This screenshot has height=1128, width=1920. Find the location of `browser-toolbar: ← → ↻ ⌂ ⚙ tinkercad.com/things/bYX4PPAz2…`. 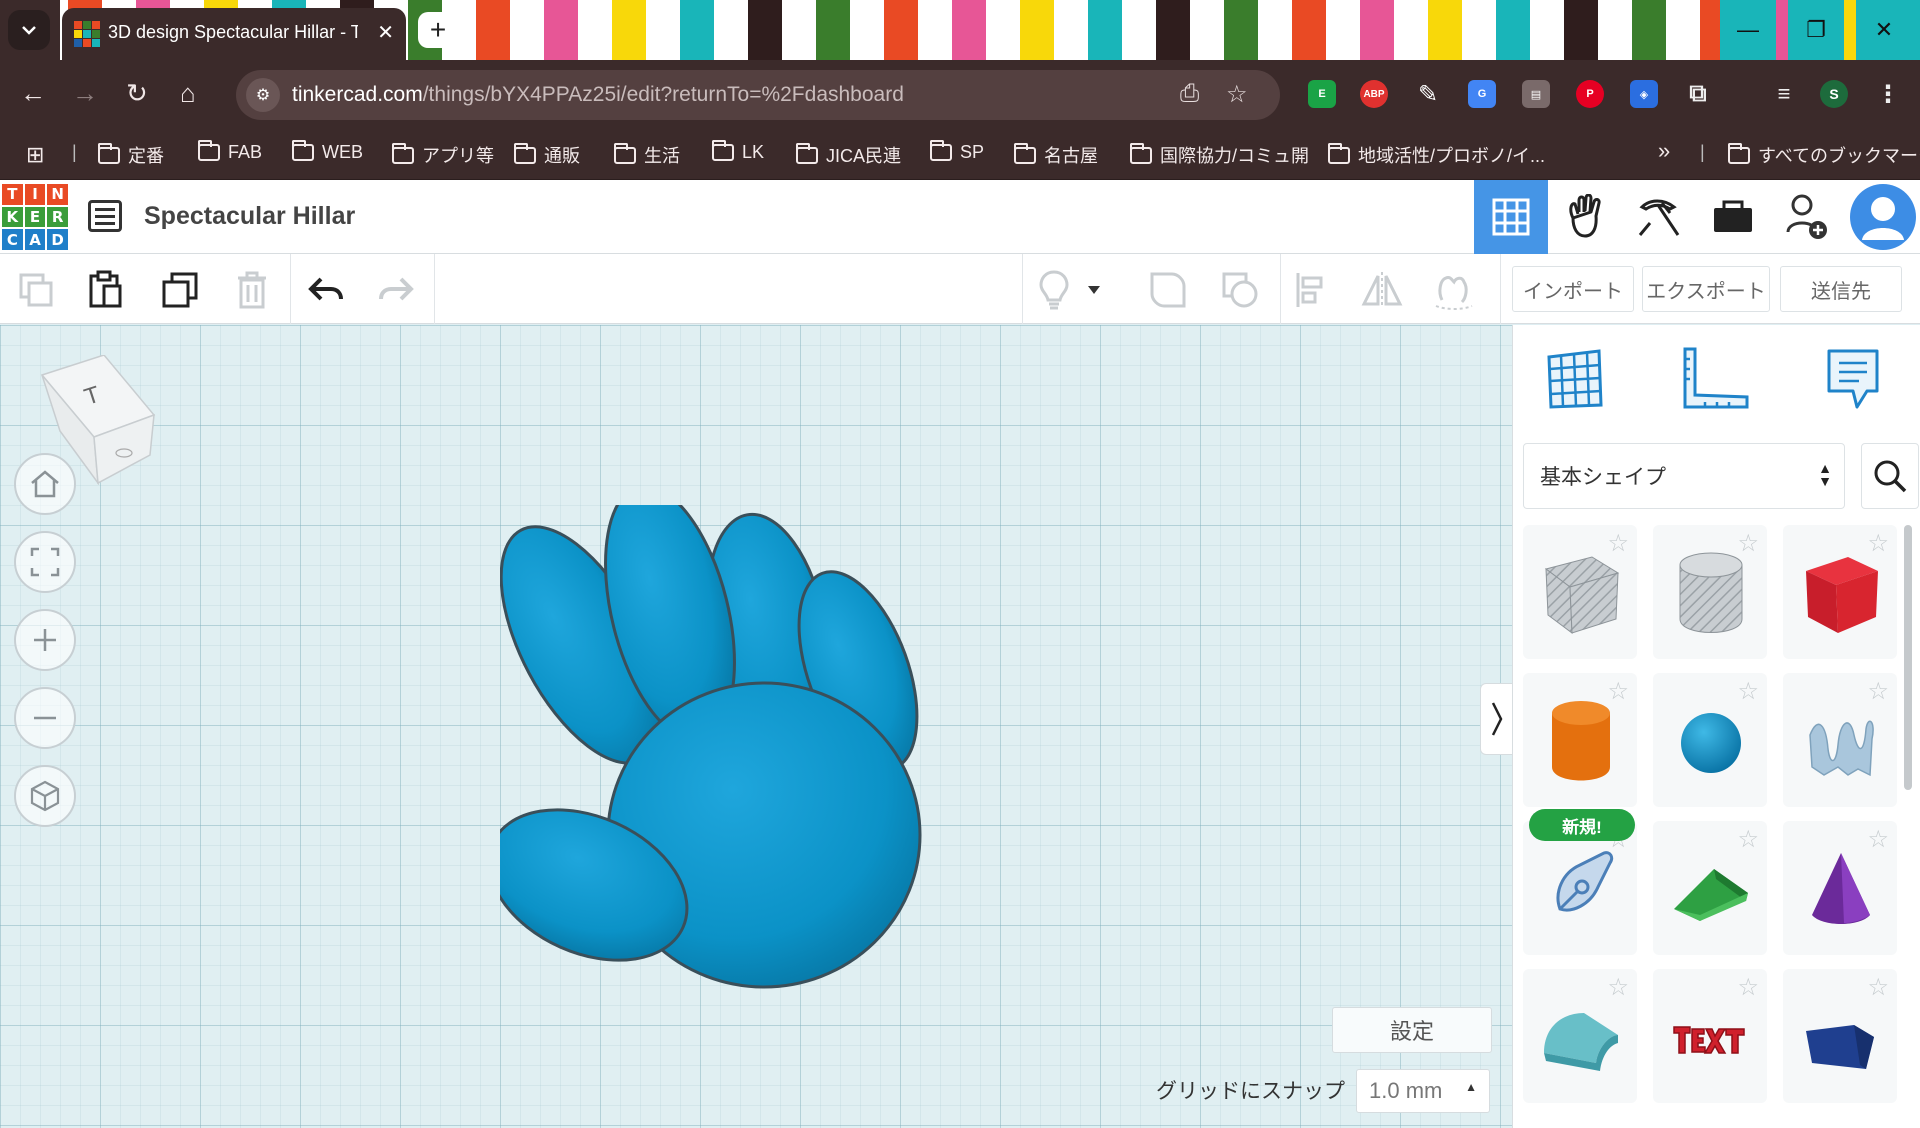

browser-toolbar: ← → ↻ ⌂ ⚙ tinkercad.com/things/bYX4PPAz2… is located at coordinates (960, 94).